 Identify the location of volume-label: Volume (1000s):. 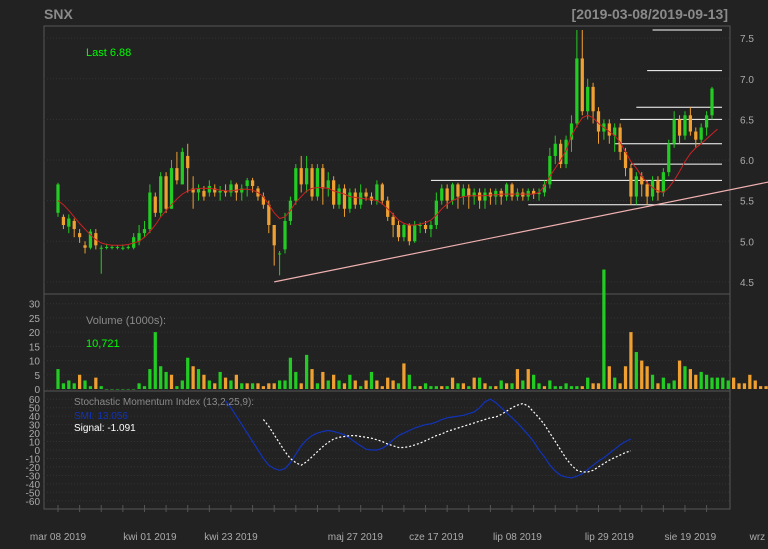
(126, 321).